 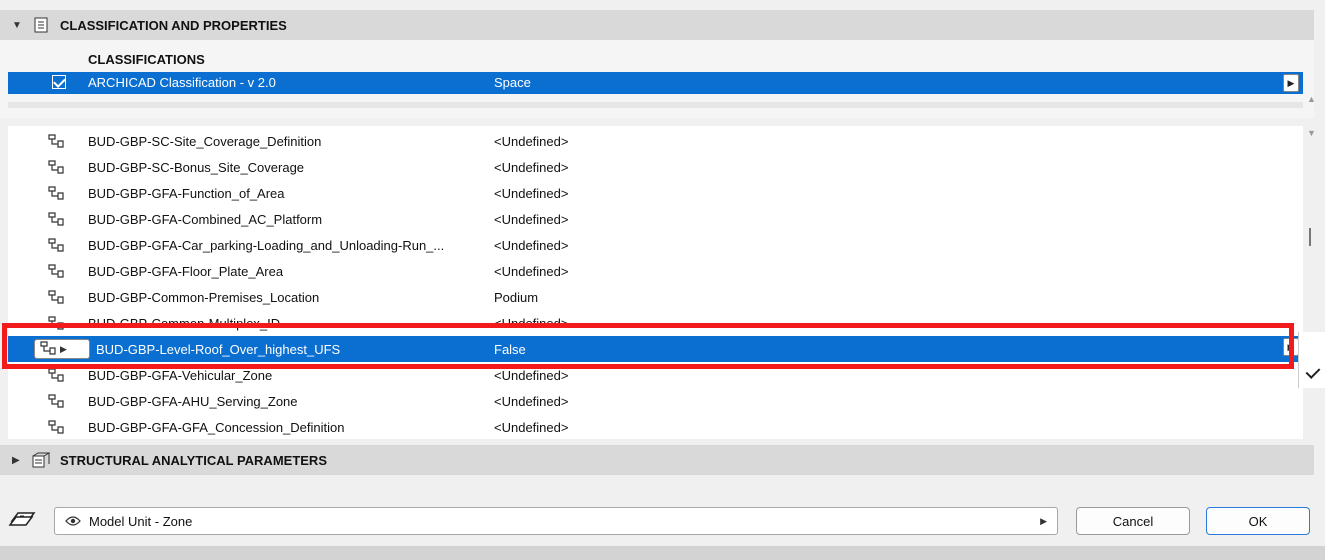 What do you see at coordinates (186, 193) in the screenshot?
I see `property-name: BUD-GBP-GFA-Function_of_Area` at bounding box center [186, 193].